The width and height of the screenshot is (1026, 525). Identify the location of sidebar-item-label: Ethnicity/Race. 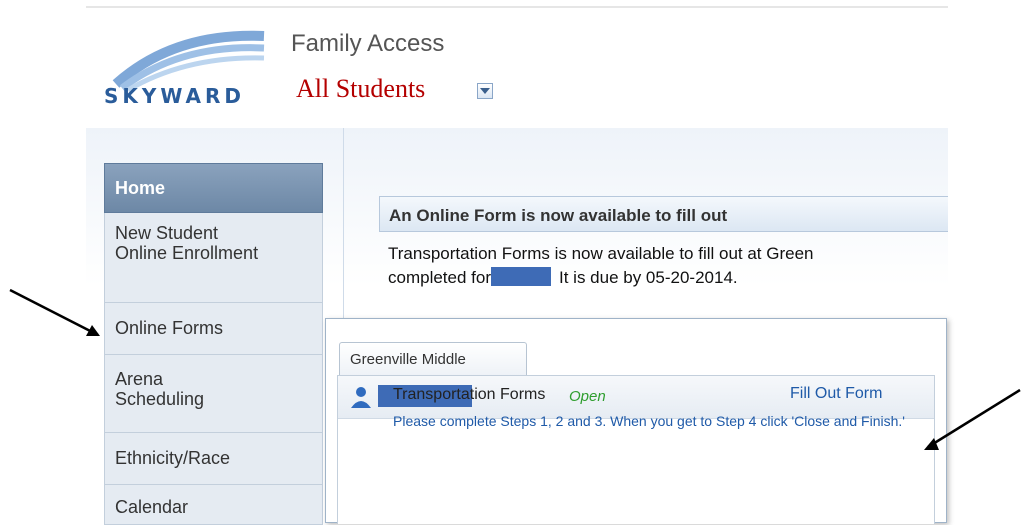
(173, 458).